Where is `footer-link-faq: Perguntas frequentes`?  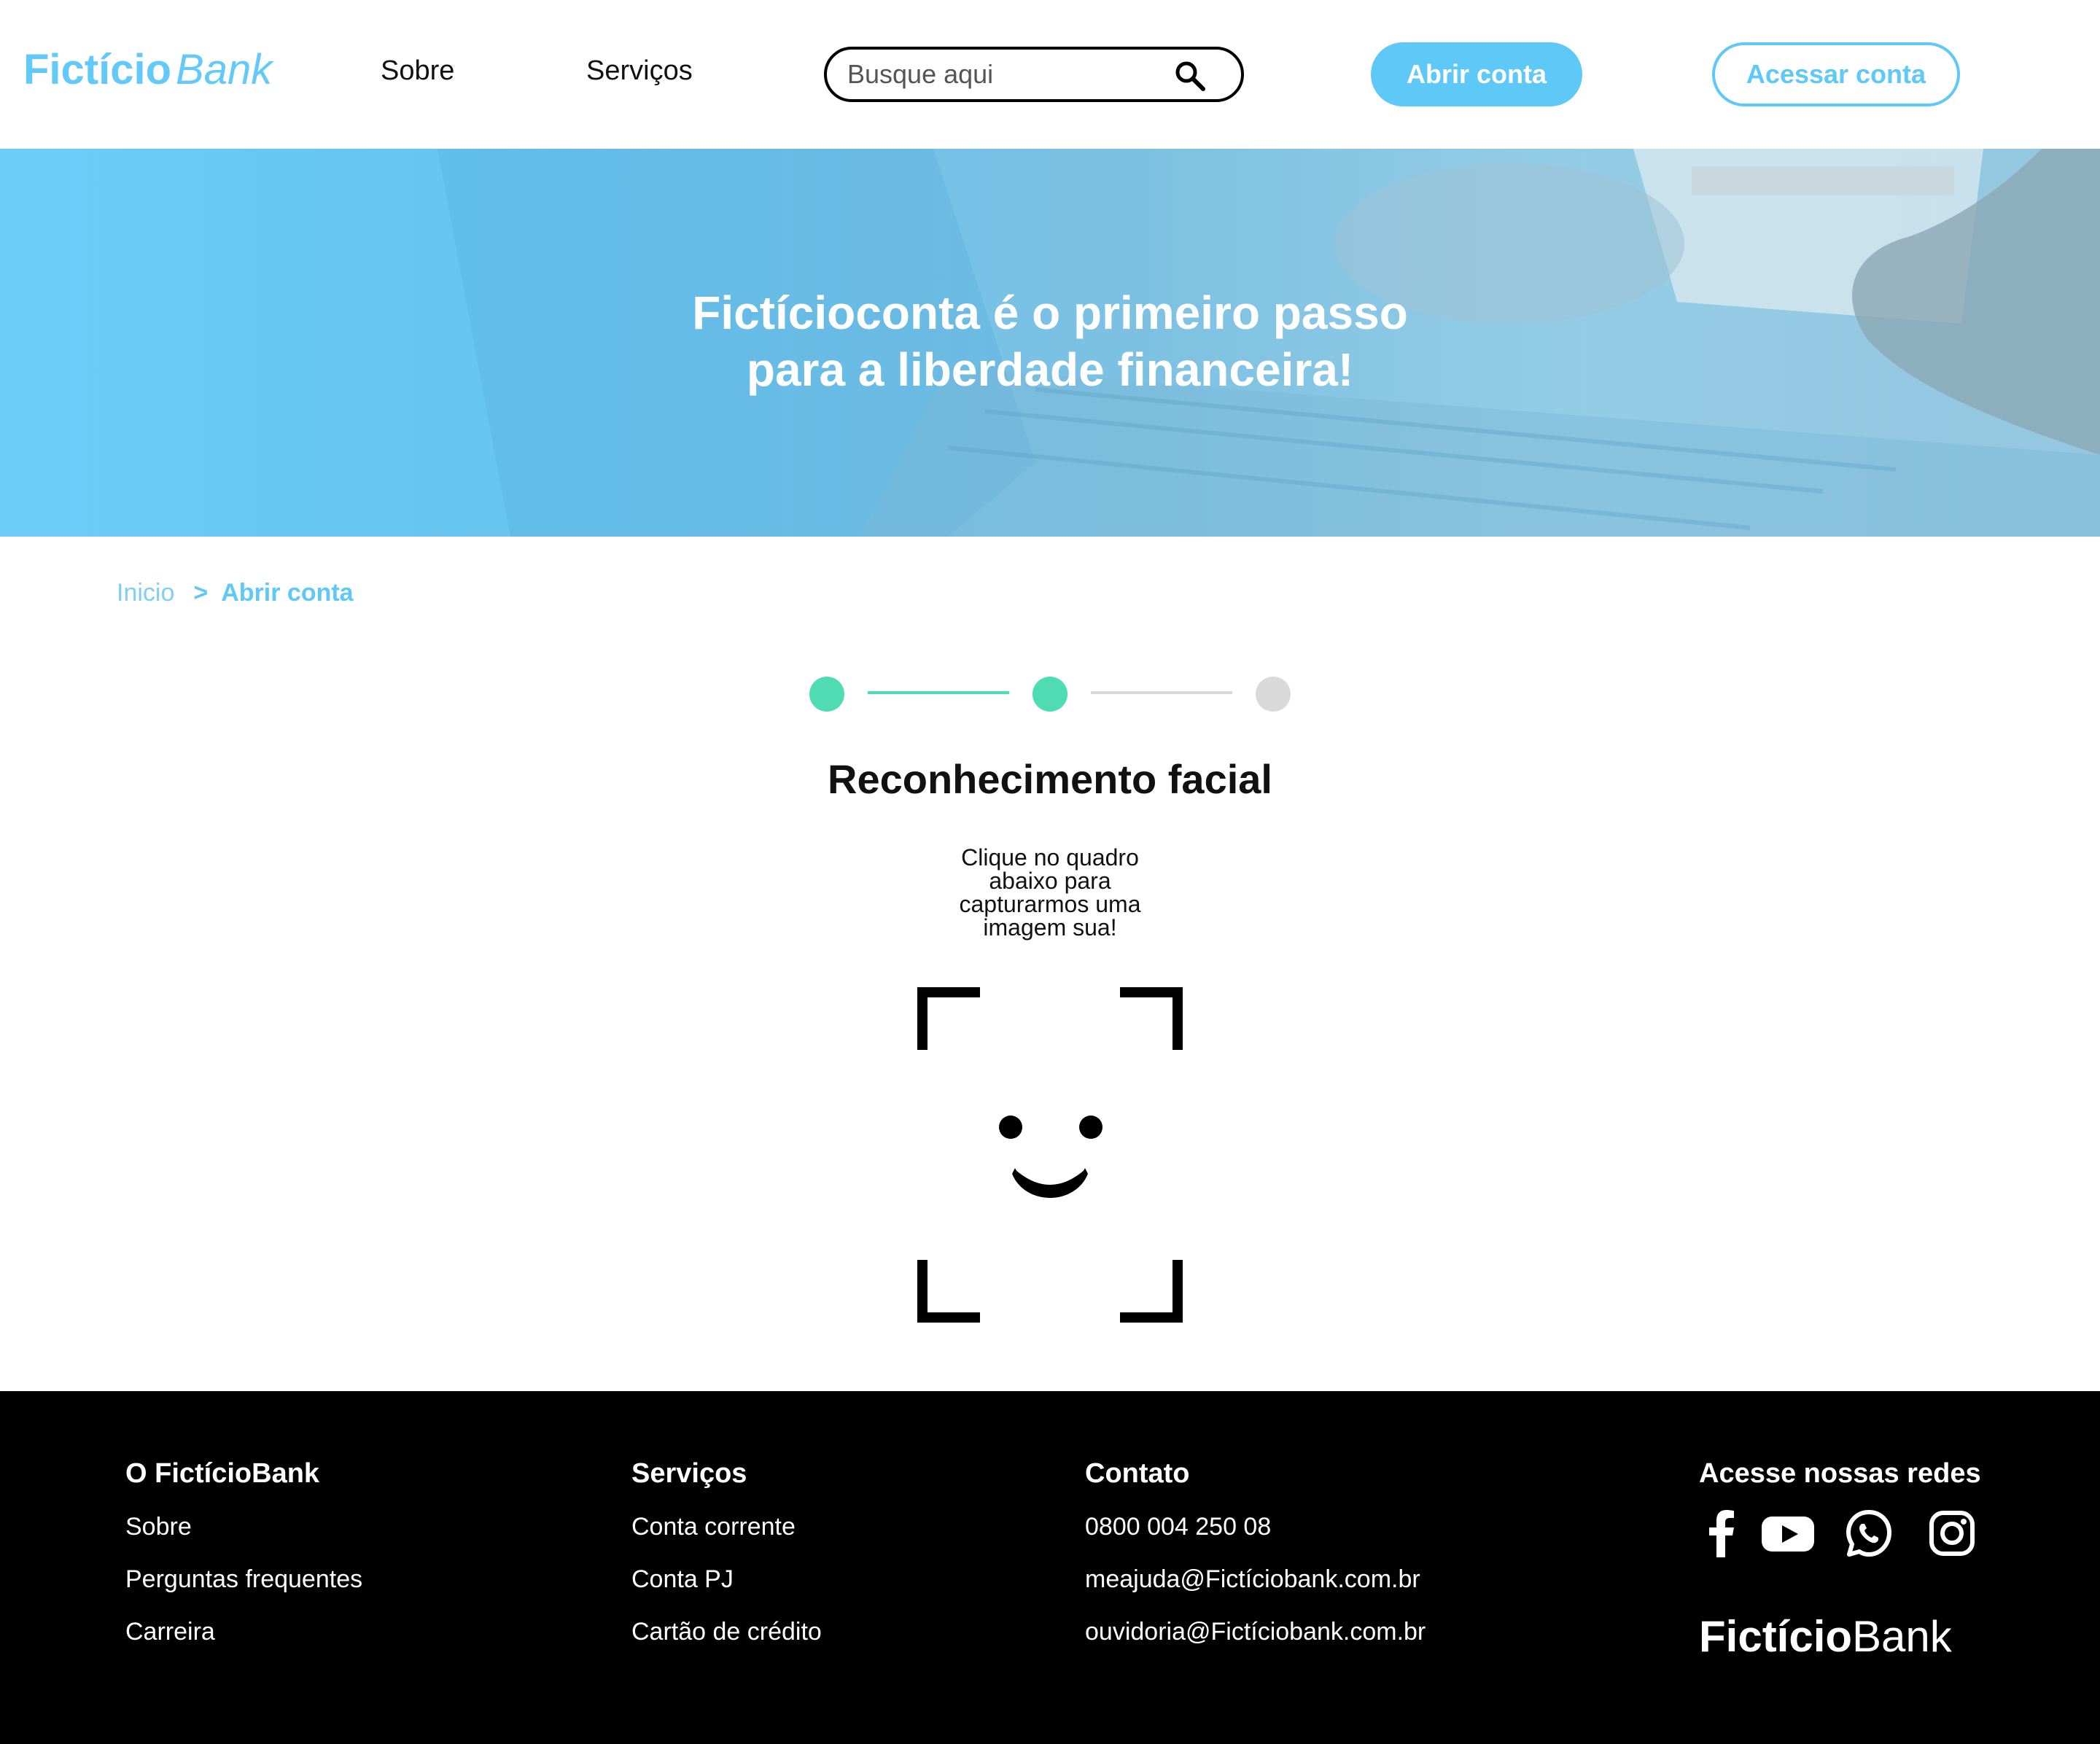 footer-link-faq: Perguntas frequentes is located at coordinates (243, 1579).